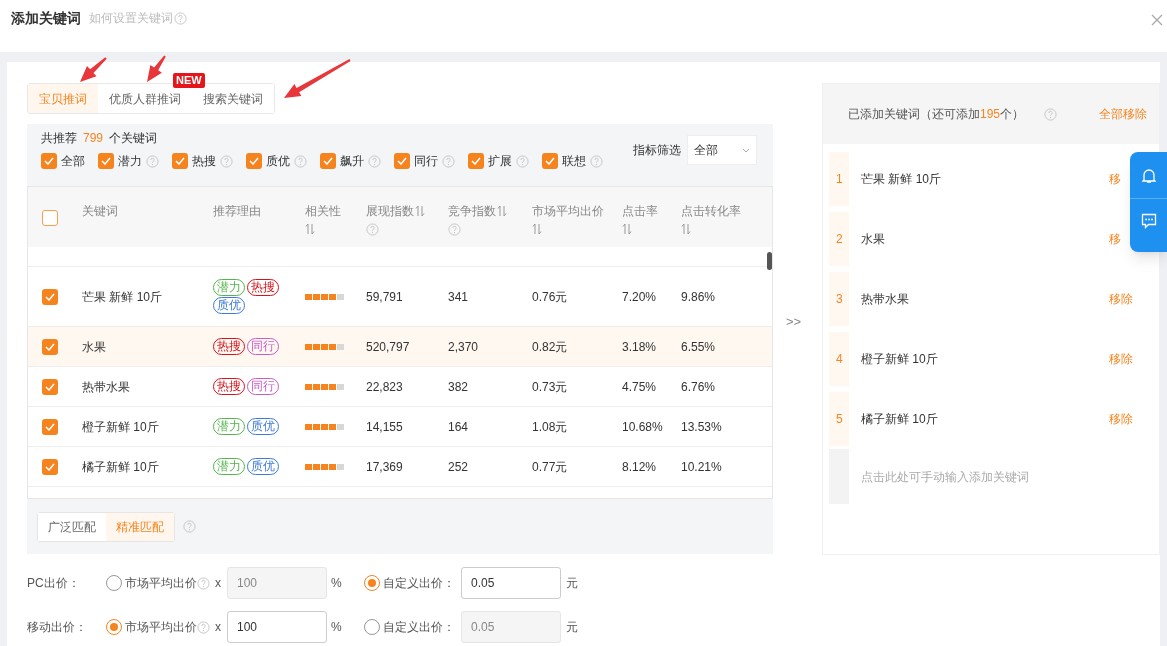  What do you see at coordinates (133, 138) in the screenshot?
I see `summary-text: 个关键词` at bounding box center [133, 138].